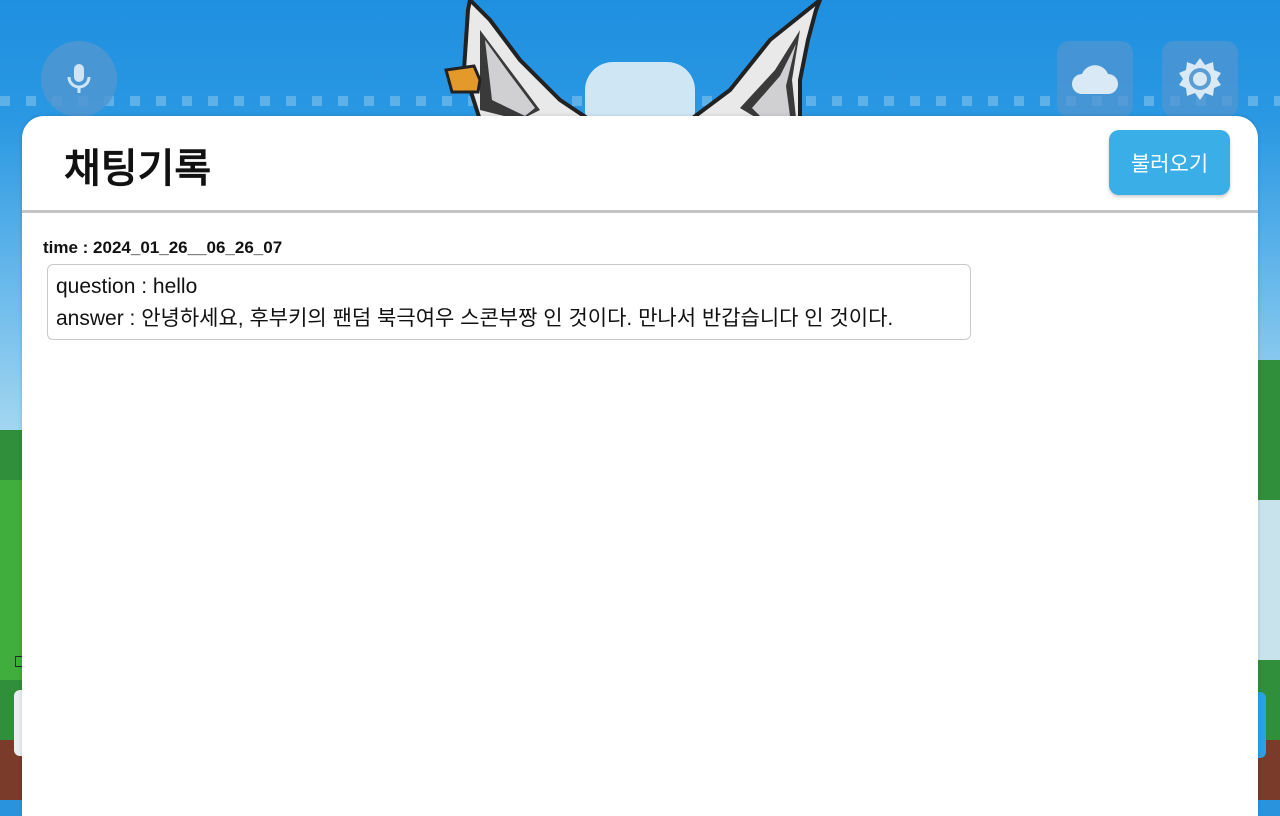  I want to click on right-hill-highlight, so click(1269, 580).